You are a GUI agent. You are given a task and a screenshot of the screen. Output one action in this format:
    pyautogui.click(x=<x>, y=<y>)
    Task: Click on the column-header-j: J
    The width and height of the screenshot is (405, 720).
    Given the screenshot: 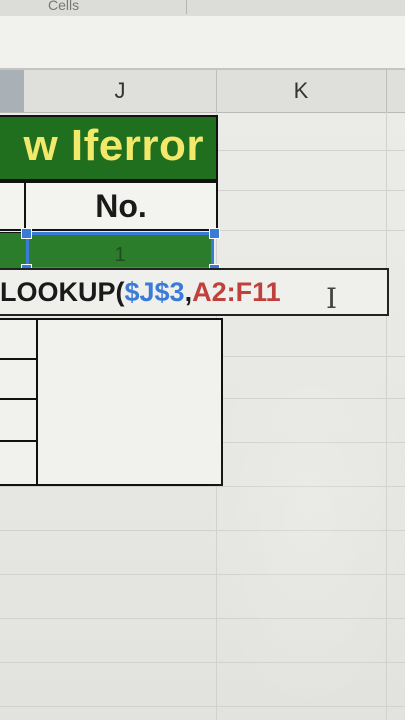 What is the action you would take?
    pyautogui.click(x=120, y=91)
    